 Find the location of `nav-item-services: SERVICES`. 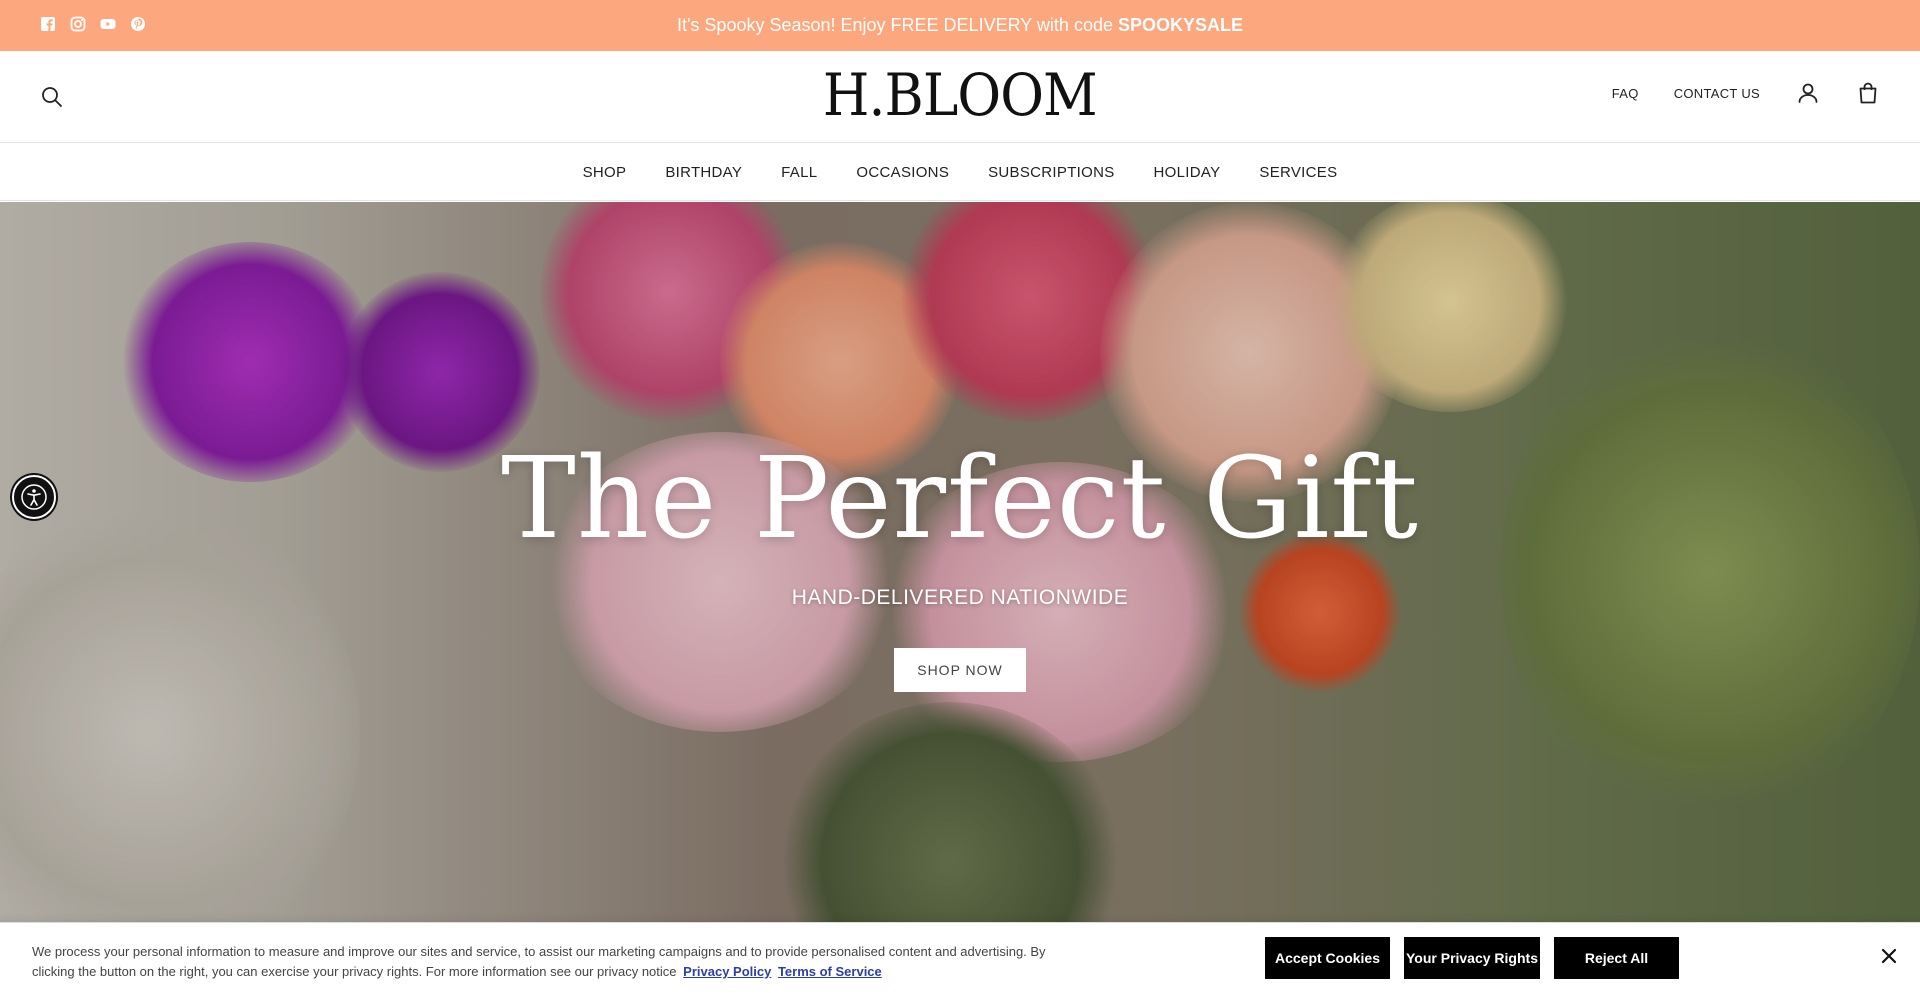

nav-item-services: SERVICES is located at coordinates (1298, 172).